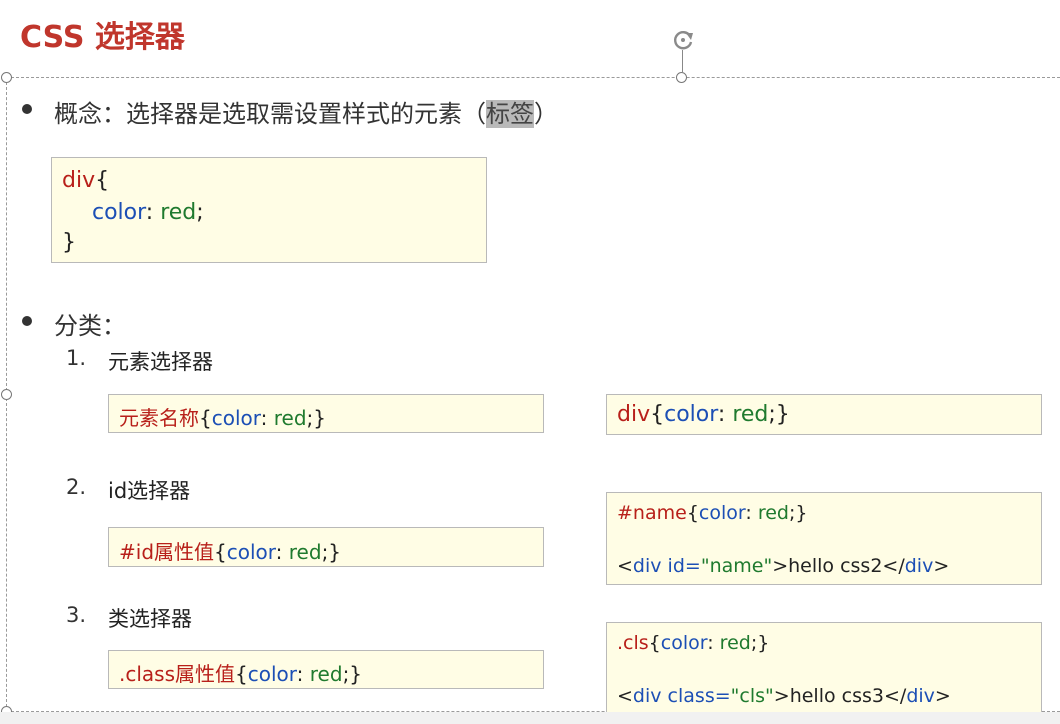  Describe the element at coordinates (76, 358) in the screenshot. I see `item-number: 1.` at that location.